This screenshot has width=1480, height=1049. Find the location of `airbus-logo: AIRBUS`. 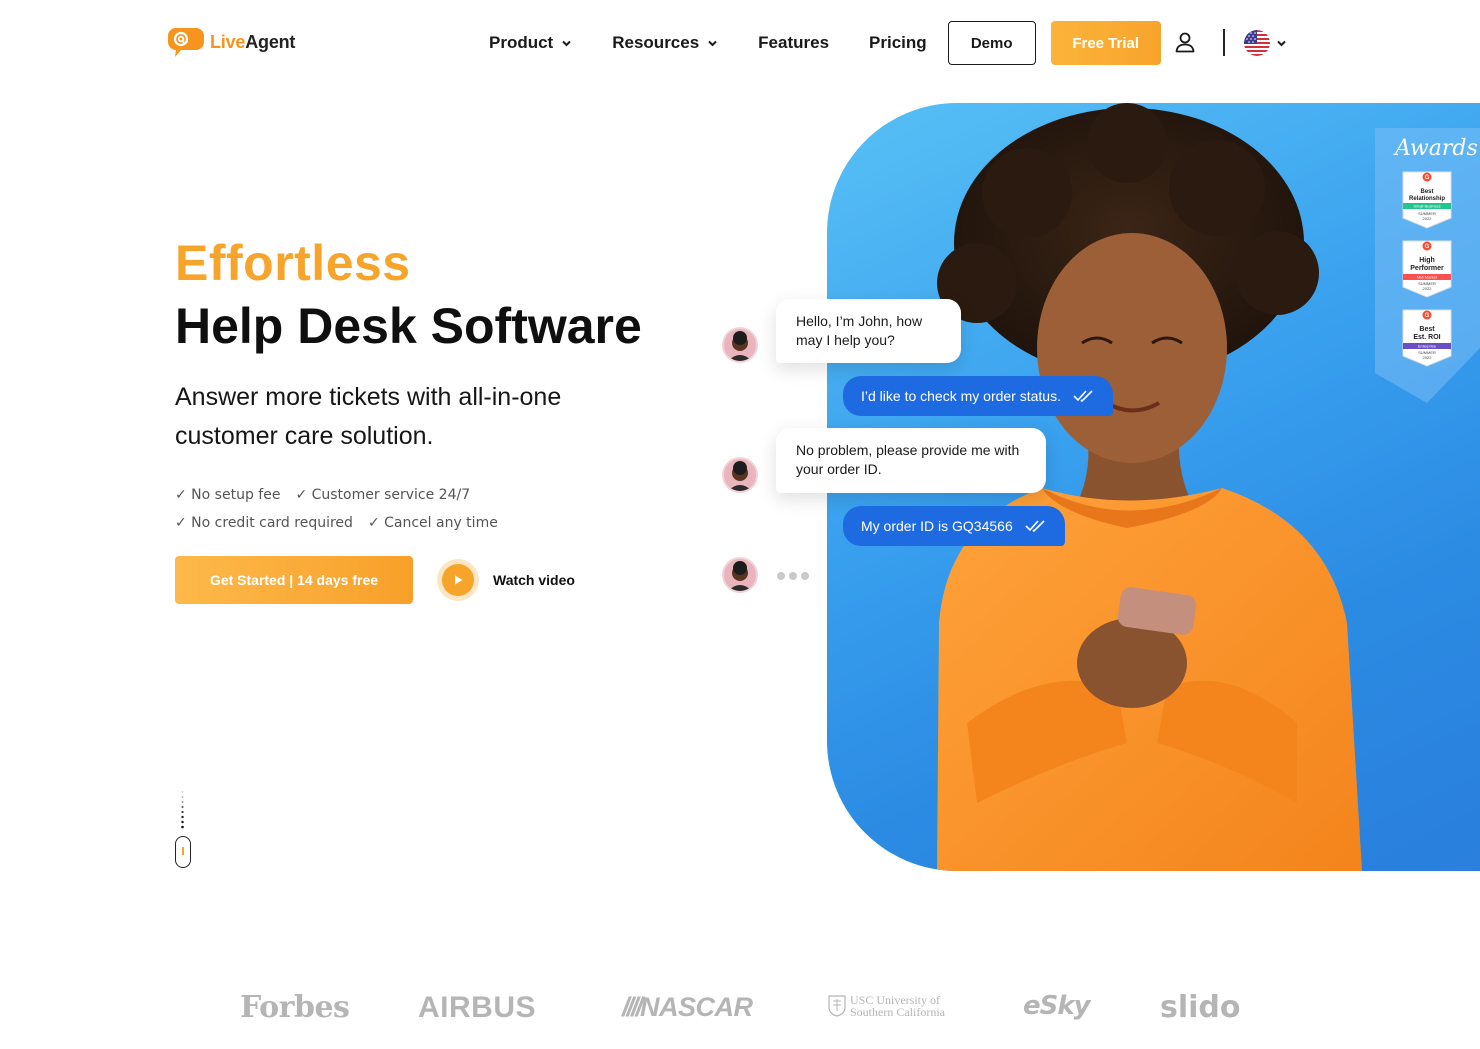

airbus-logo: AIRBUS is located at coordinates (477, 1007).